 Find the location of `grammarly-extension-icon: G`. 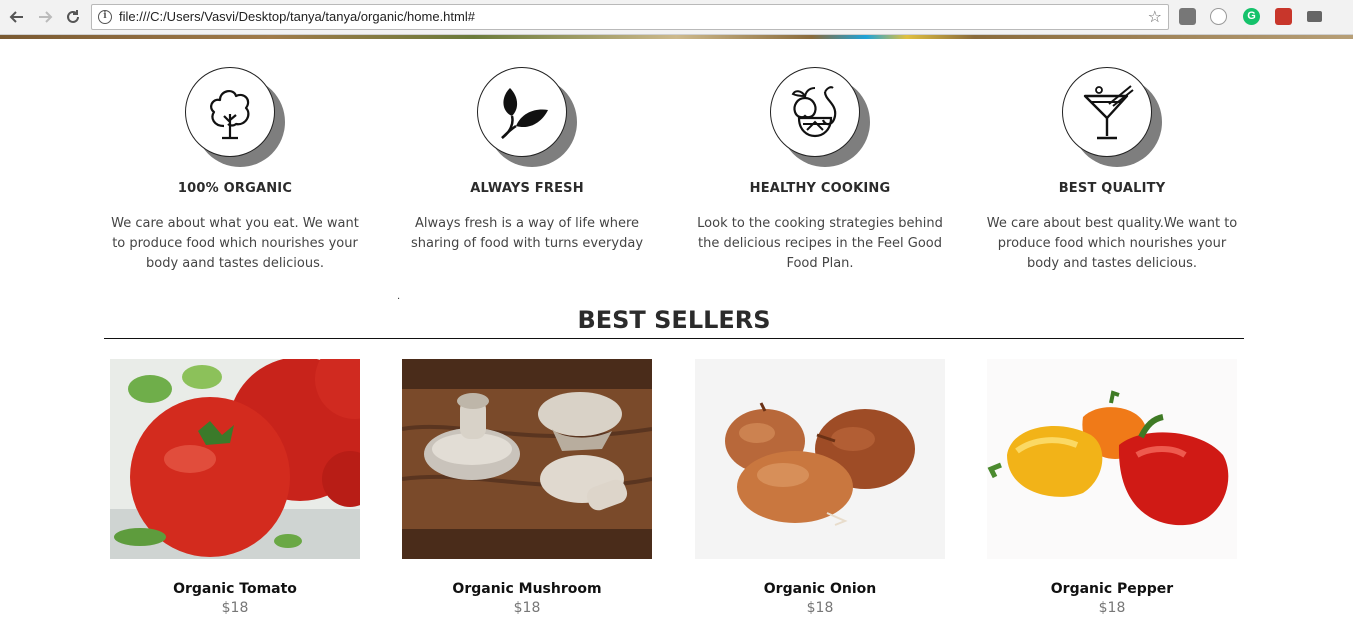

grammarly-extension-icon: G is located at coordinates (1251, 16).